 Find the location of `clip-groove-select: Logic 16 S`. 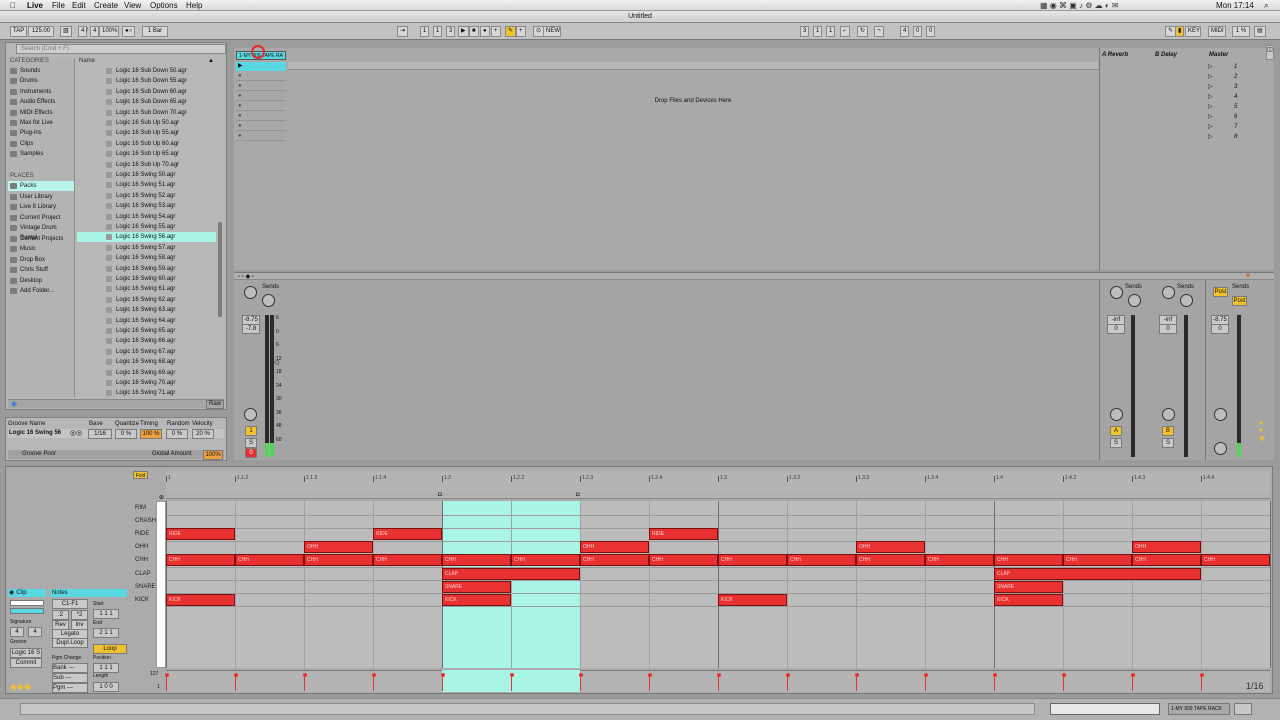

clip-groove-select: Logic 16 S is located at coordinates (26, 653).